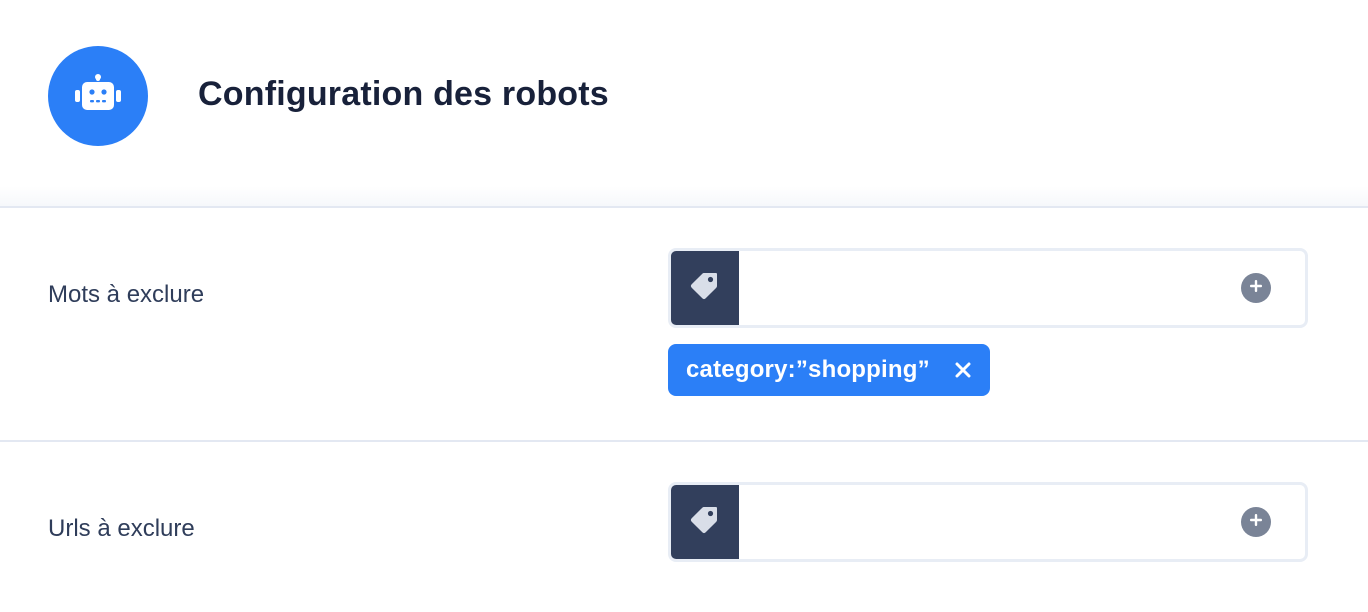  What do you see at coordinates (126, 294) in the screenshot?
I see `words-exclude-label: Mots à exclure` at bounding box center [126, 294].